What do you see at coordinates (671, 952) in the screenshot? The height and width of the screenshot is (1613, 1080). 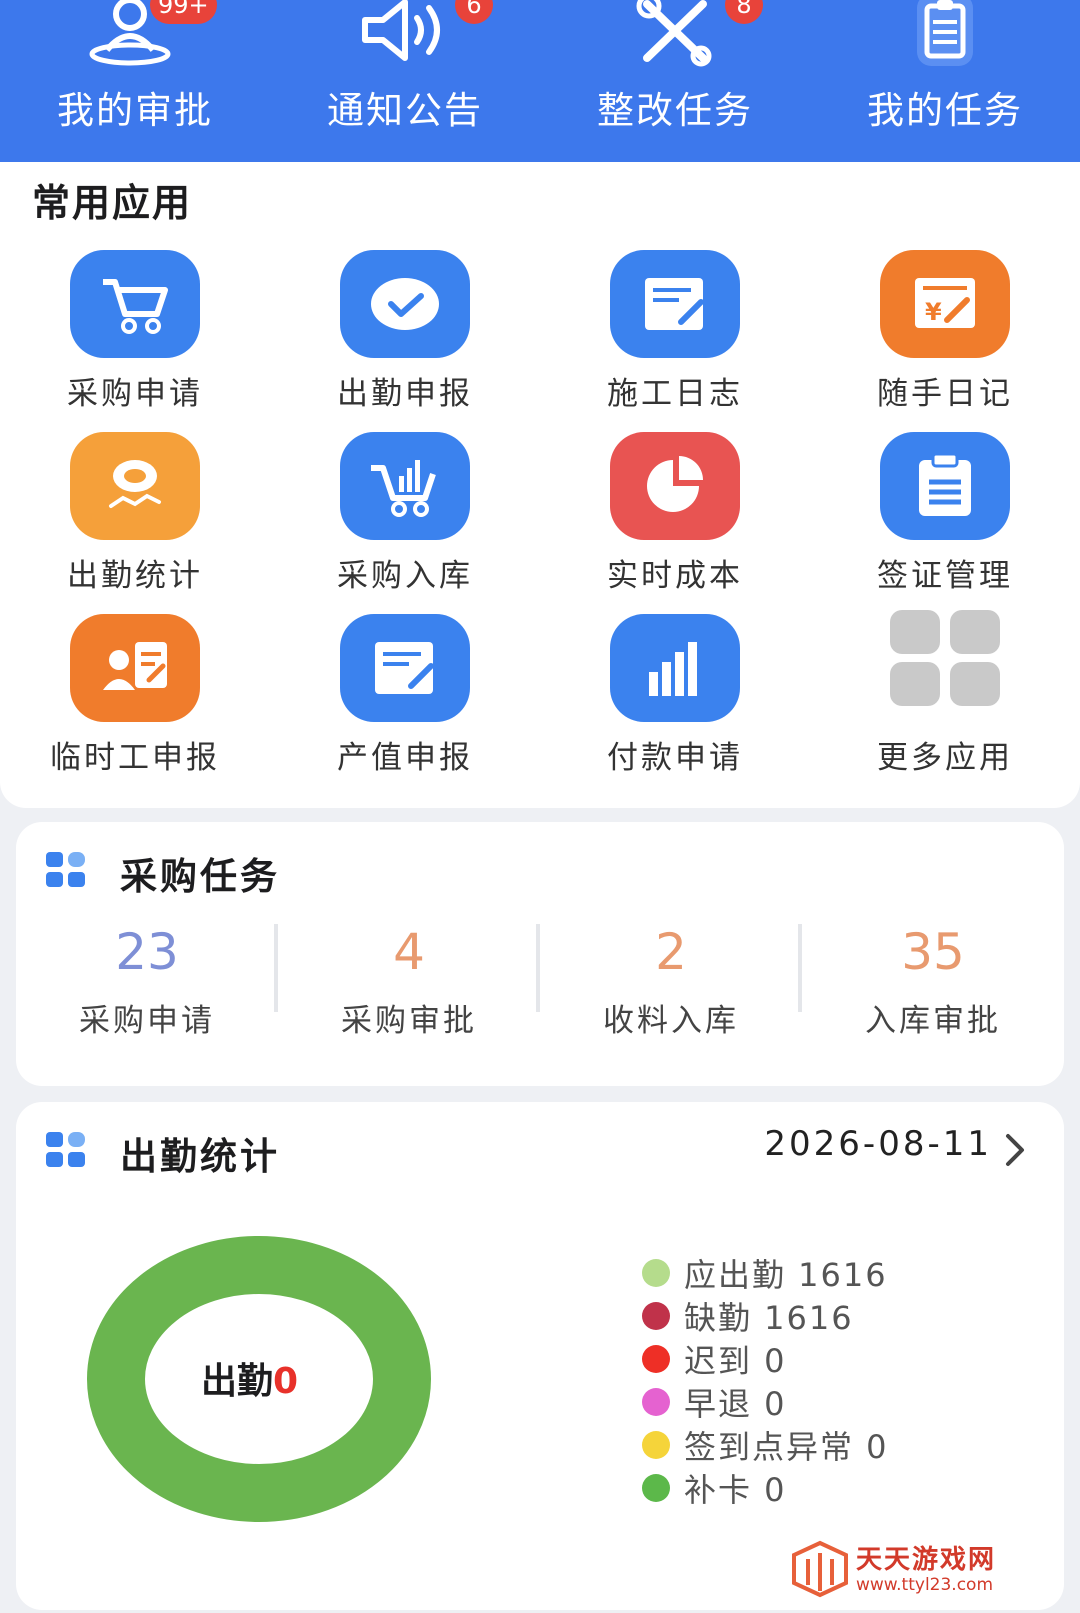 I see `stat-value: 2` at bounding box center [671, 952].